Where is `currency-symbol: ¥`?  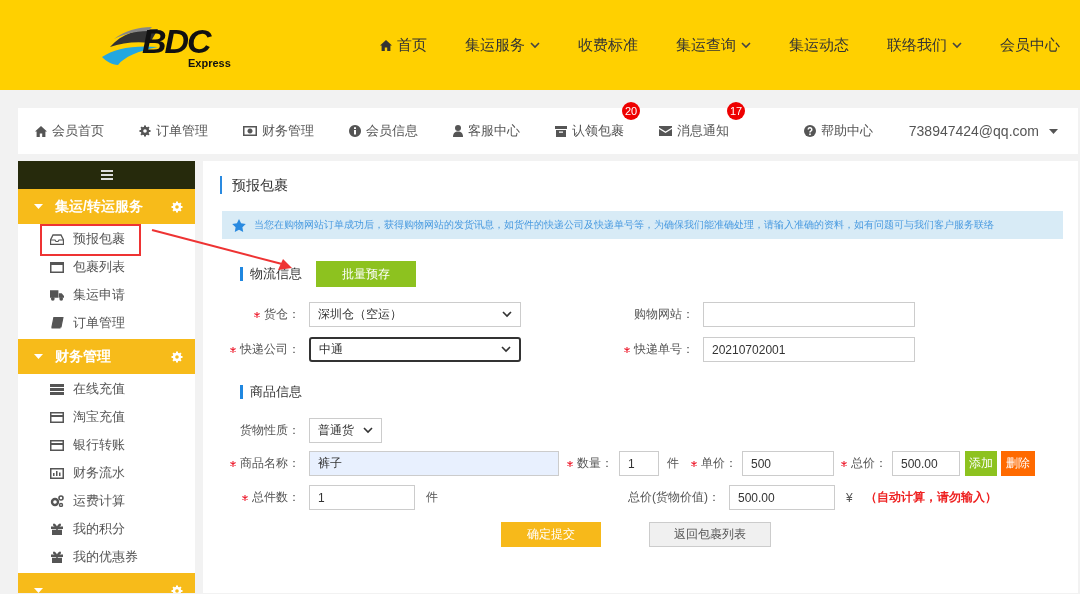
currency-symbol: ¥ is located at coordinates (849, 497).